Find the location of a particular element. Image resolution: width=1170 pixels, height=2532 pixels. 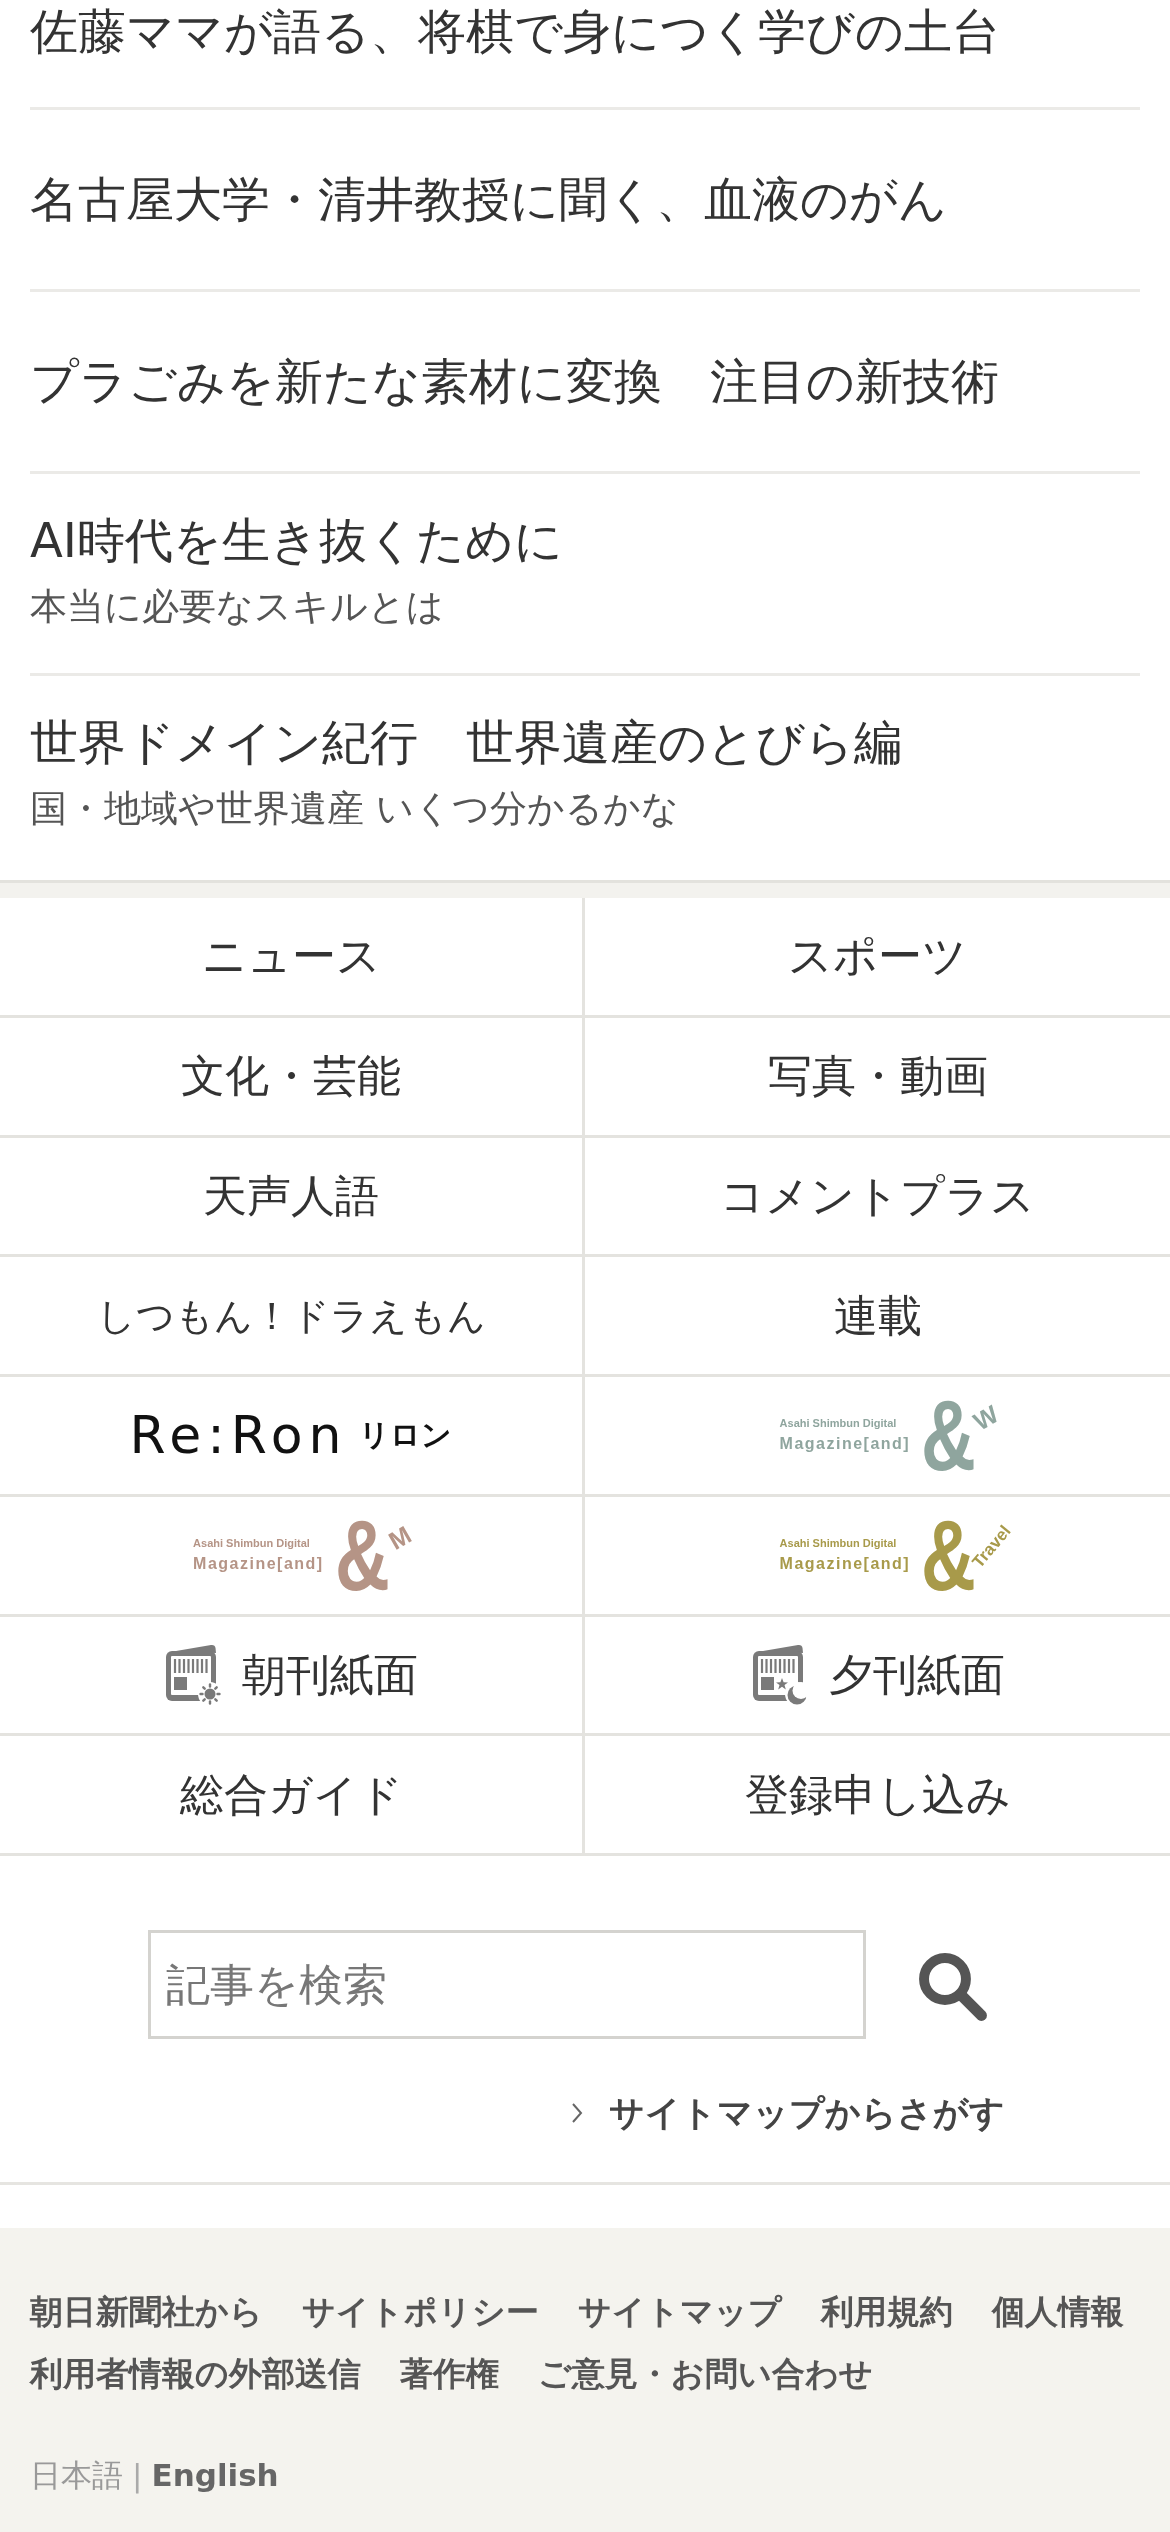

language-link: English is located at coordinates (215, 2475).